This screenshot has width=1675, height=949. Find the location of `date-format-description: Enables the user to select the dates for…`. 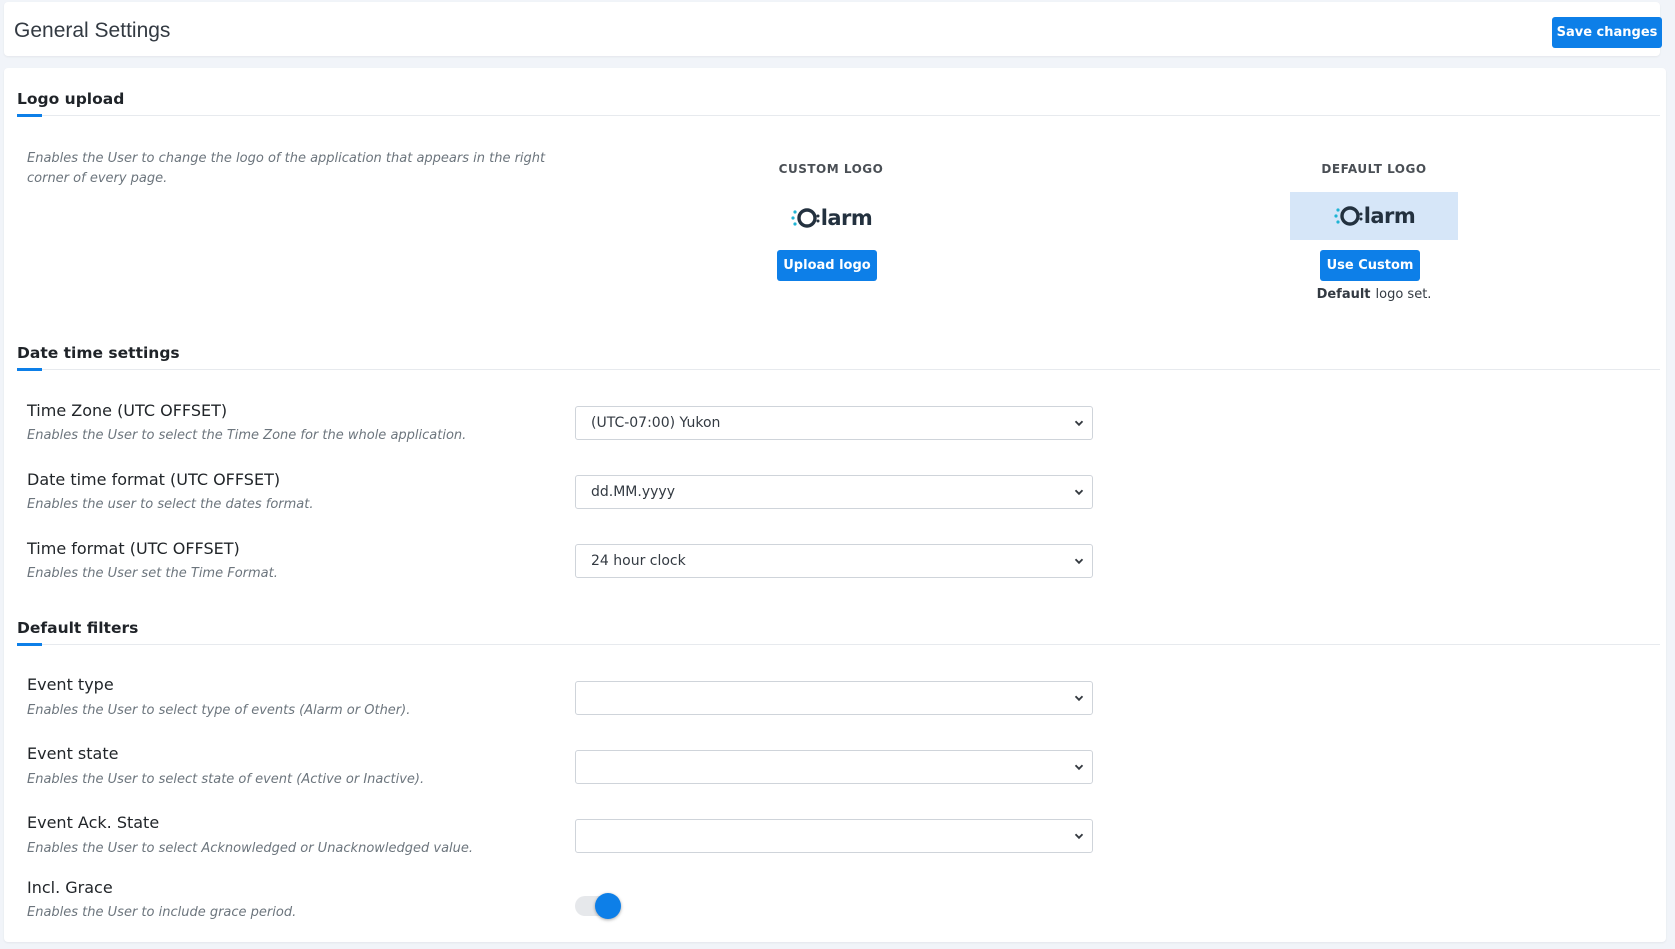

date-format-description: Enables the user to select the dates for… is located at coordinates (170, 504).